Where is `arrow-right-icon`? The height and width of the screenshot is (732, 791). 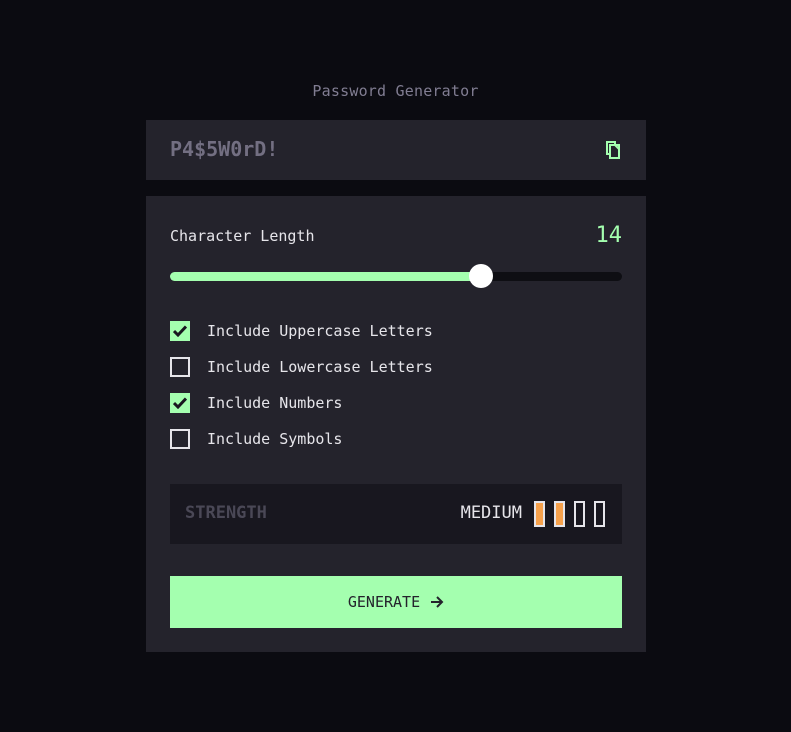 arrow-right-icon is located at coordinates (437, 602).